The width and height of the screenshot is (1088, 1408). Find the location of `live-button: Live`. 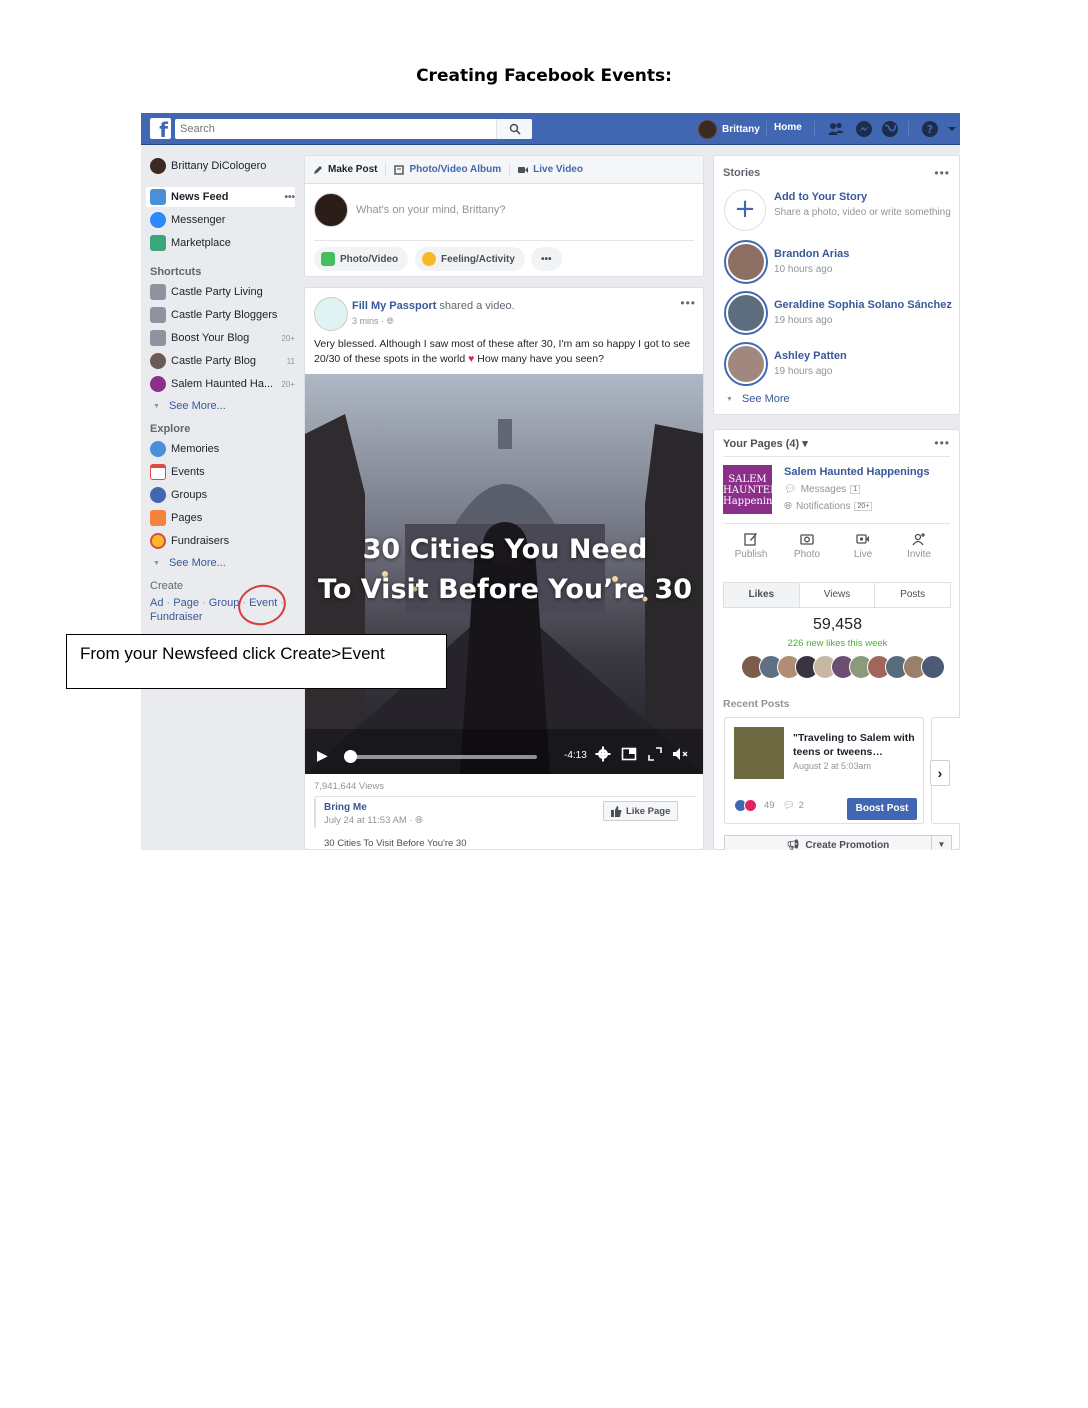

live-button: Live is located at coordinates (863, 546).